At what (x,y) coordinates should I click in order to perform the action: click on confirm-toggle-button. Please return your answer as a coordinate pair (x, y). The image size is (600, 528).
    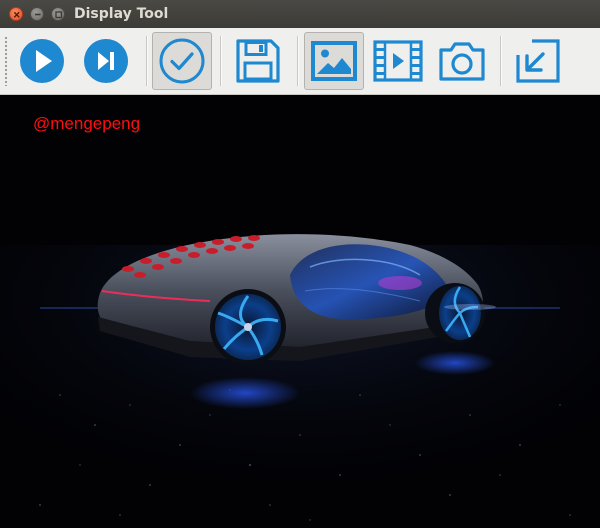
    Looking at the image, I should click on (182, 61).